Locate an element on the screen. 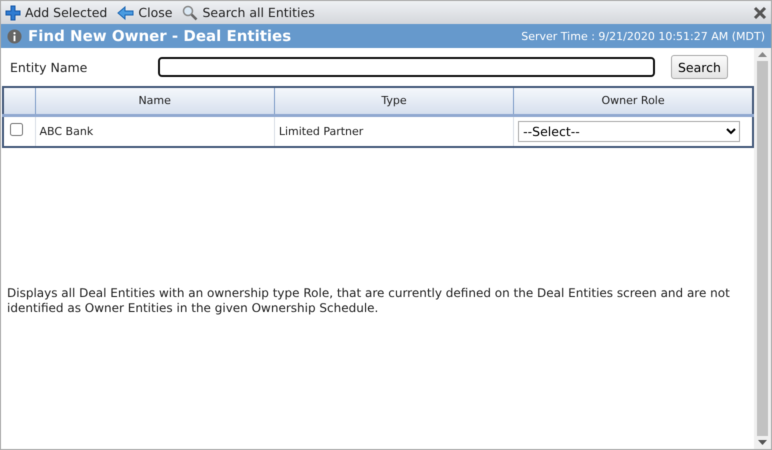  toolbar-button: Search all Entities is located at coordinates (248, 12).